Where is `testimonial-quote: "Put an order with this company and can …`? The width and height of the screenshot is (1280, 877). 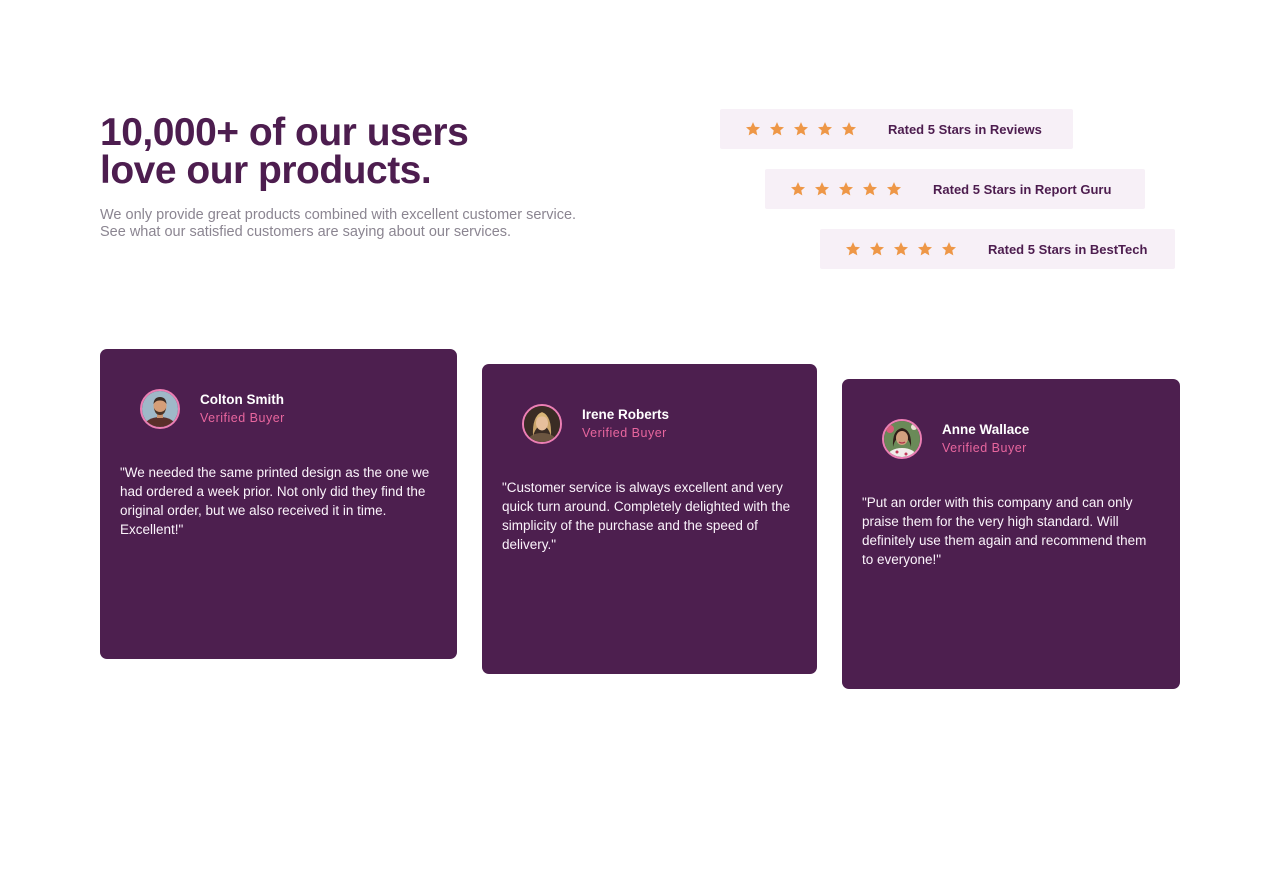 testimonial-quote: "Put an order with this company and can … is located at coordinates (1004, 531).